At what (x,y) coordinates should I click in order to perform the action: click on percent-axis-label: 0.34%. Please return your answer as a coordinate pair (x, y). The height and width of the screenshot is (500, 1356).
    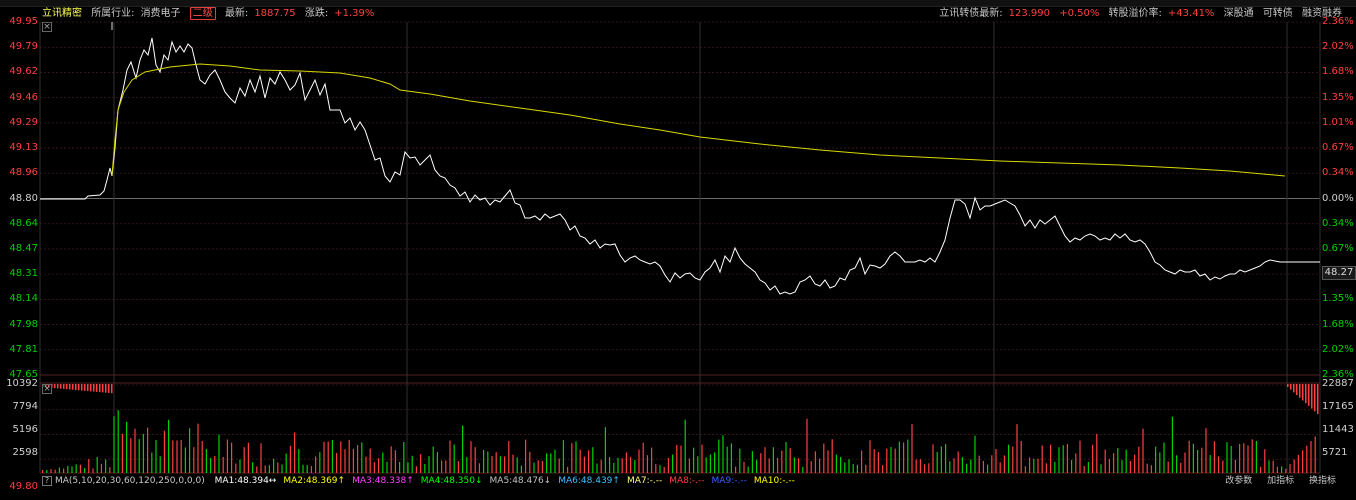
    Looking at the image, I should click on (1338, 223).